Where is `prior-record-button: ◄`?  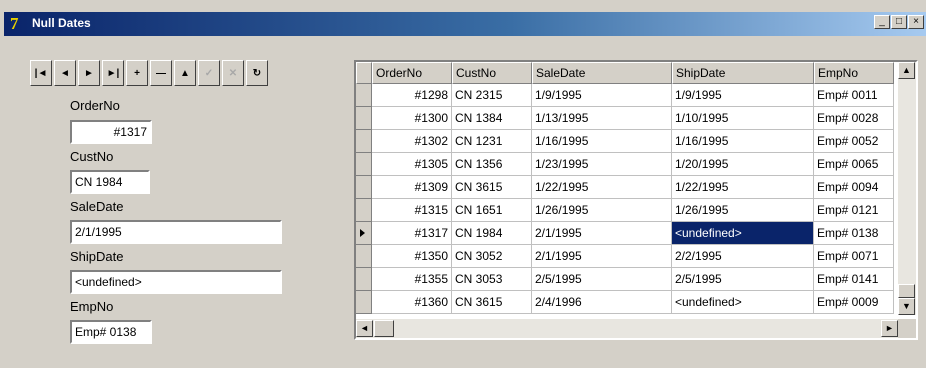 prior-record-button: ◄ is located at coordinates (65, 73).